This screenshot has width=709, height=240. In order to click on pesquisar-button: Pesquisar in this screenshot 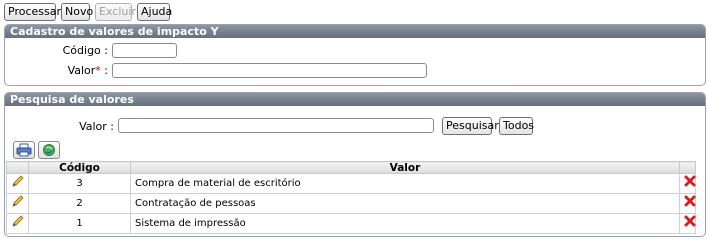, I will do `click(470, 126)`.